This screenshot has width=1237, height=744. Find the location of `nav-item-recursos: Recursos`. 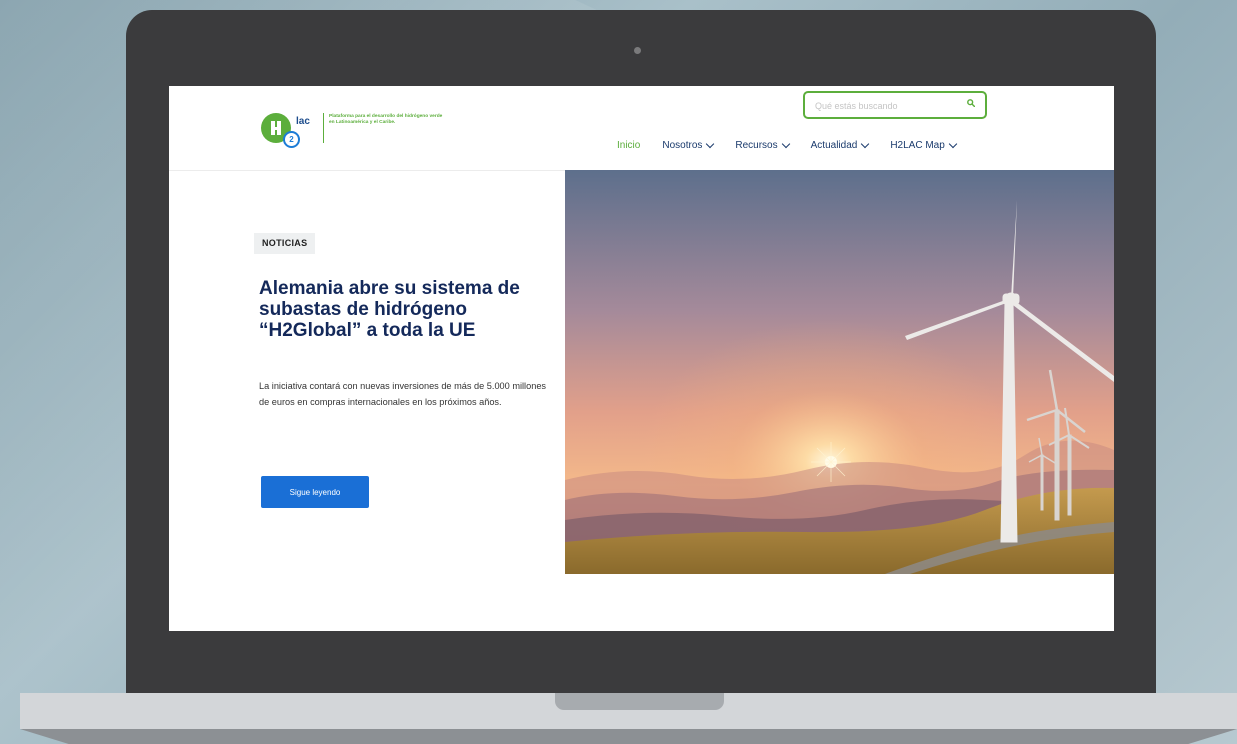

nav-item-recursos: Recursos is located at coordinates (762, 145).